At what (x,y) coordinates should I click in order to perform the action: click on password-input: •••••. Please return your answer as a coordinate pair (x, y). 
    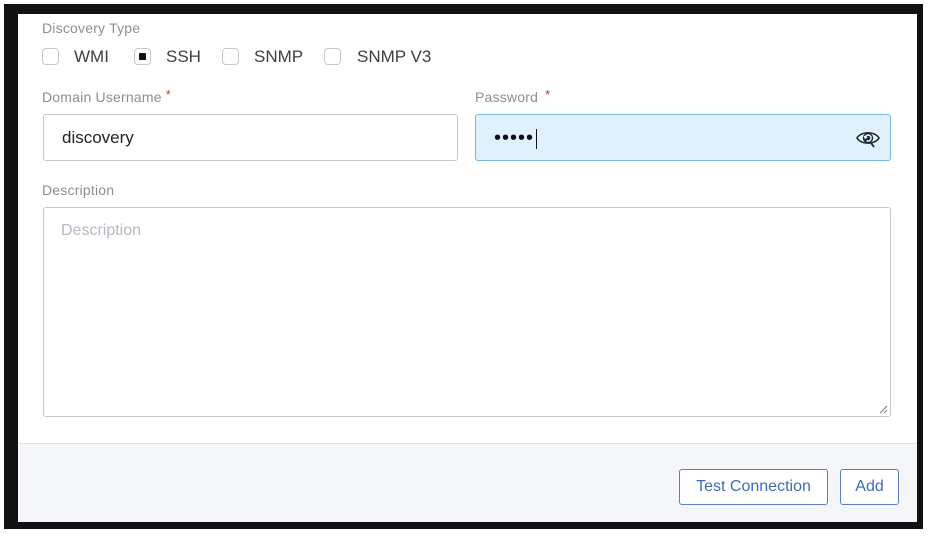
    Looking at the image, I should click on (516, 138).